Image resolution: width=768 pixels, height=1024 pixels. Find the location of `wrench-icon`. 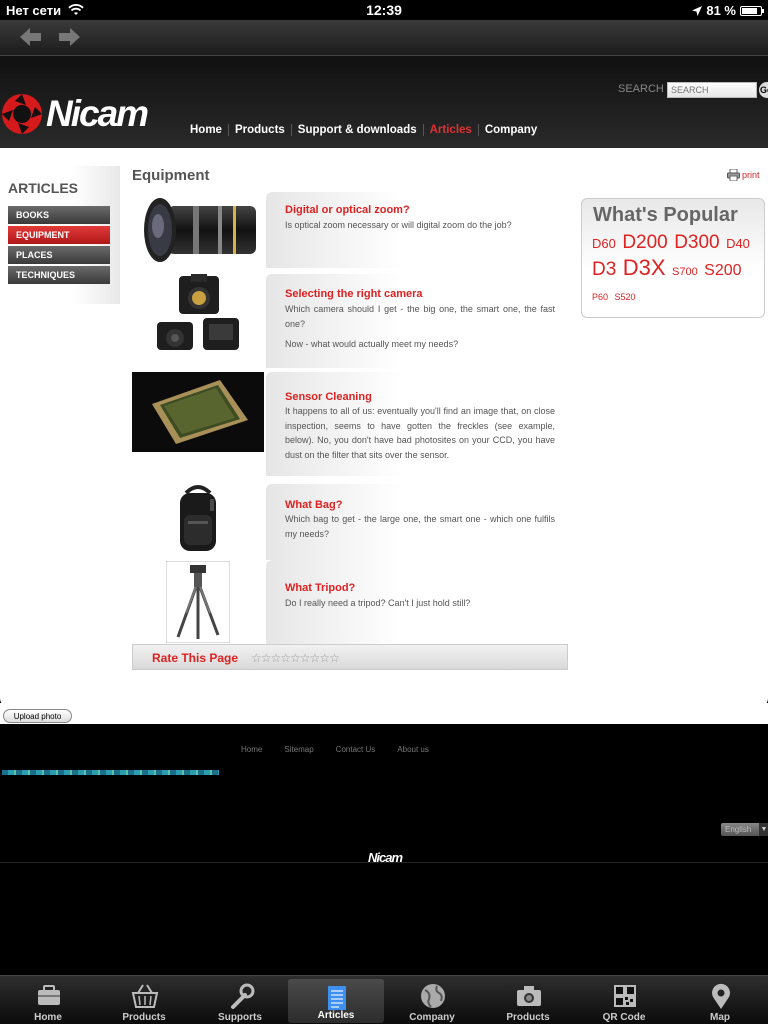

wrench-icon is located at coordinates (243, 996).